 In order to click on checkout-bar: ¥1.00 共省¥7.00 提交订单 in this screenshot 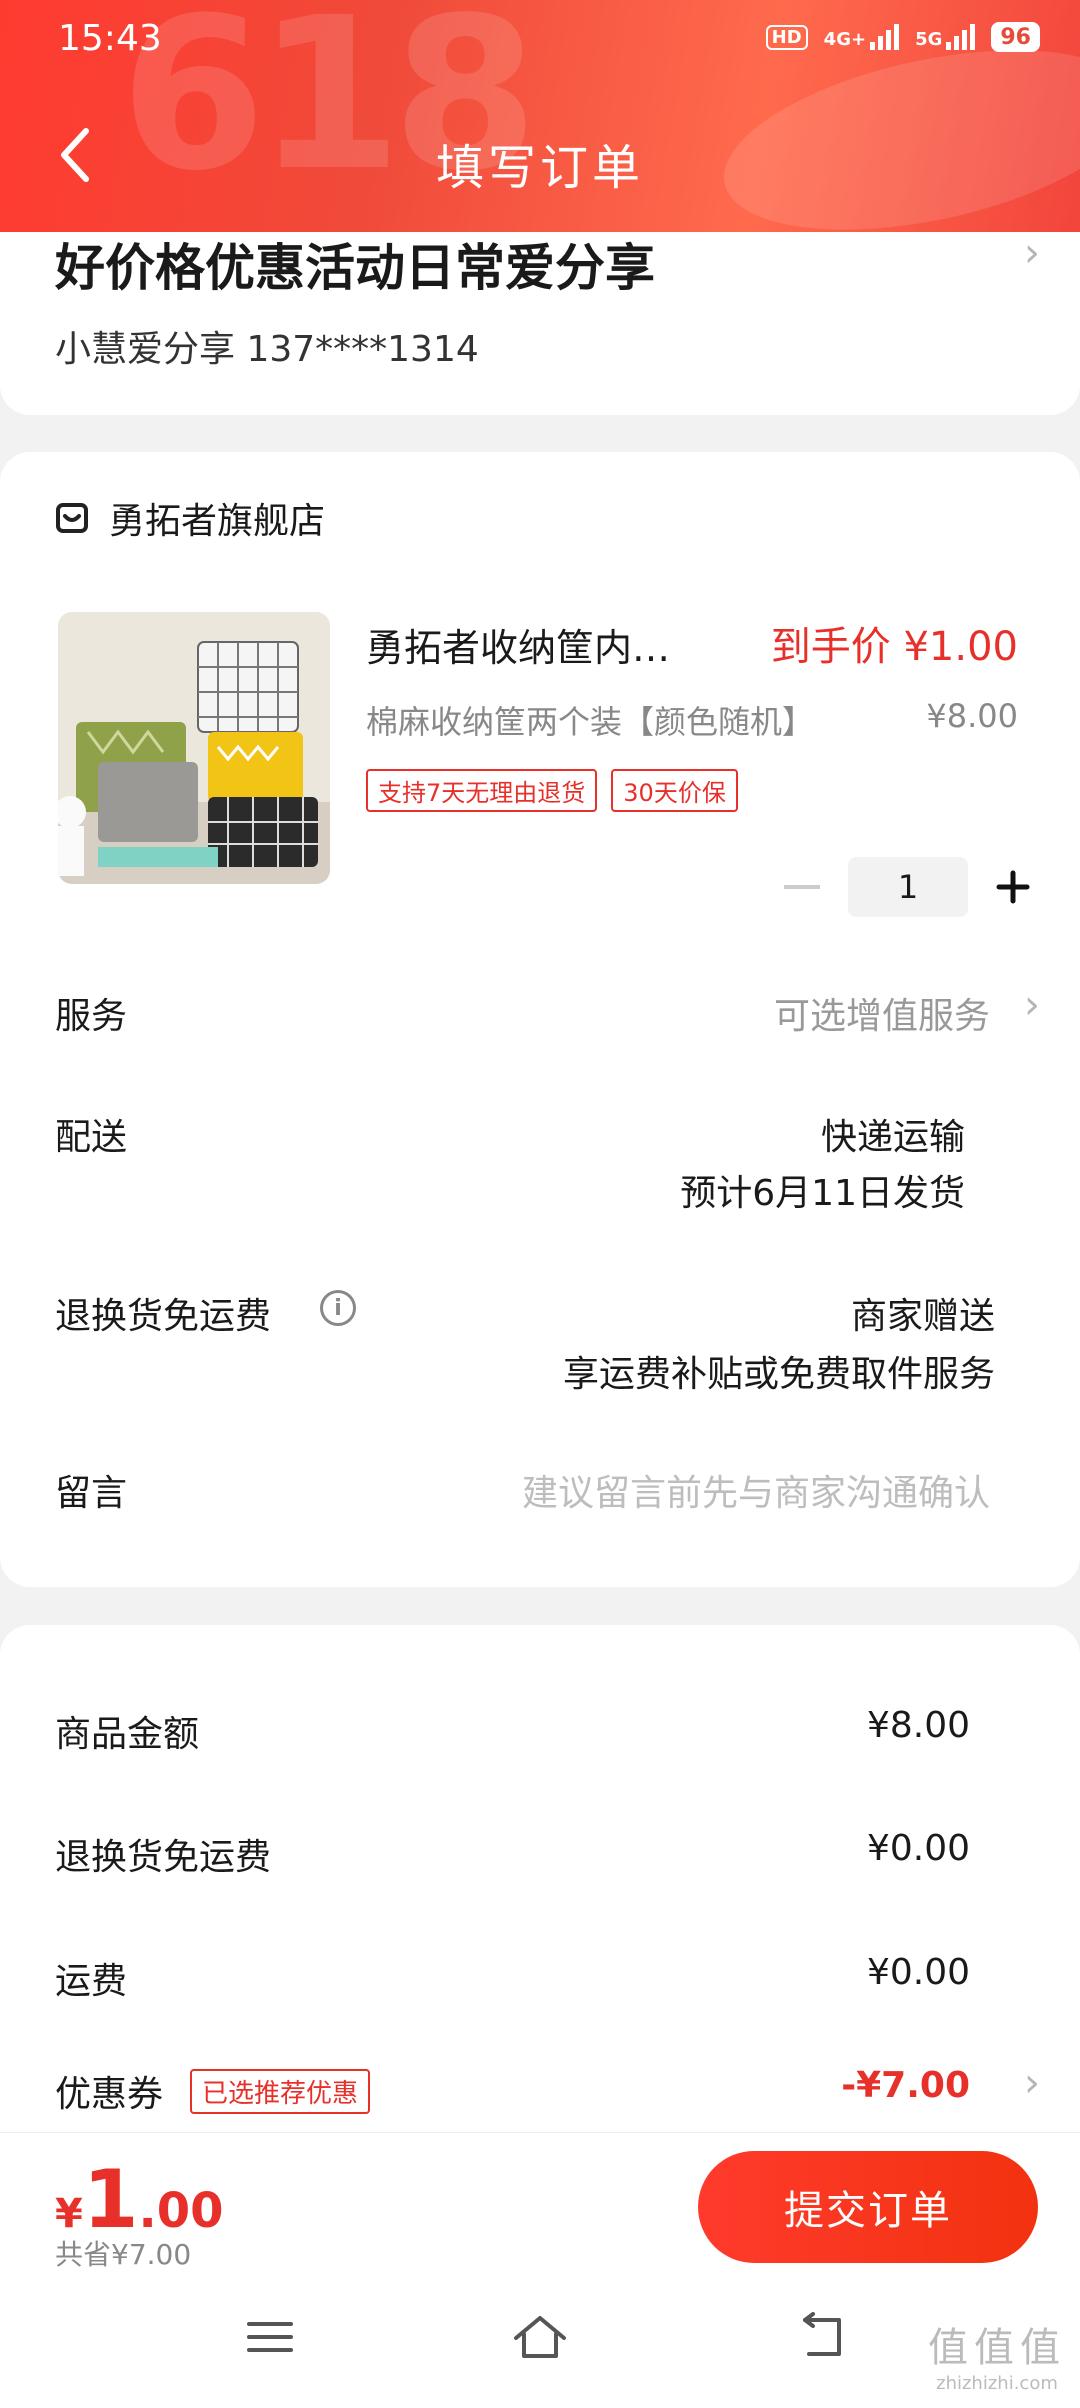, I will do `click(540, 2207)`.